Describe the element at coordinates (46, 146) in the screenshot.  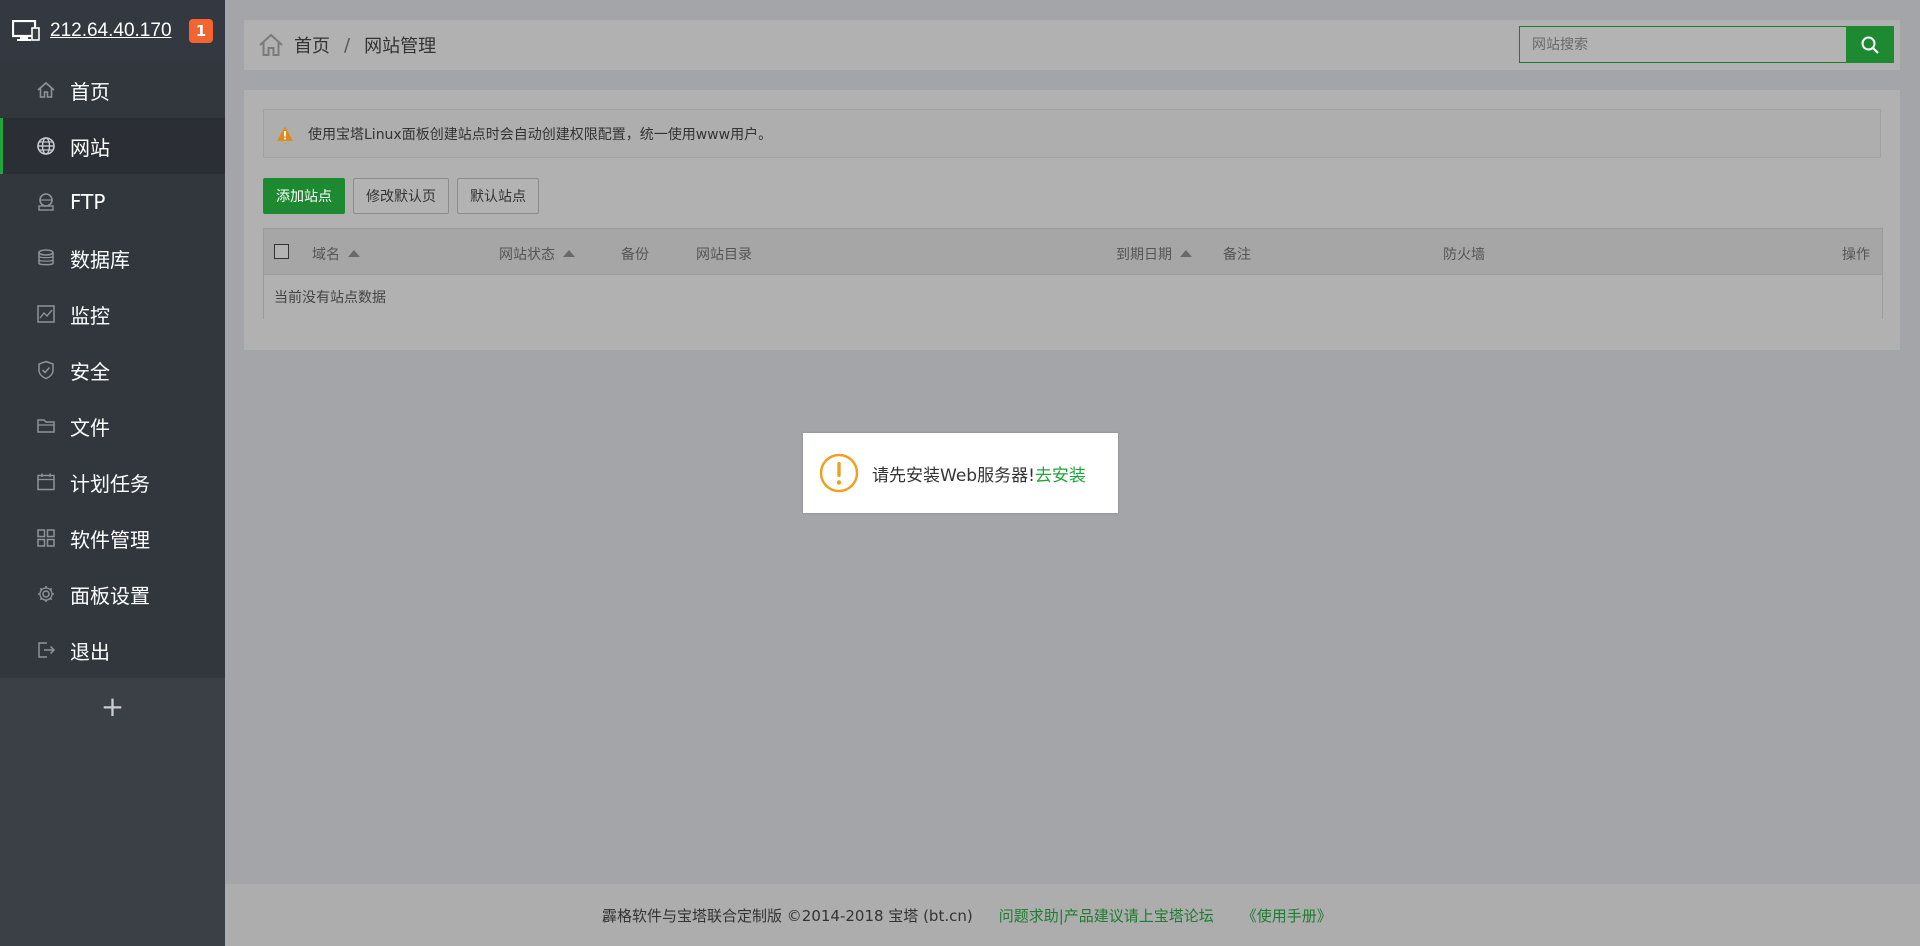
I see `globe-icon` at that location.